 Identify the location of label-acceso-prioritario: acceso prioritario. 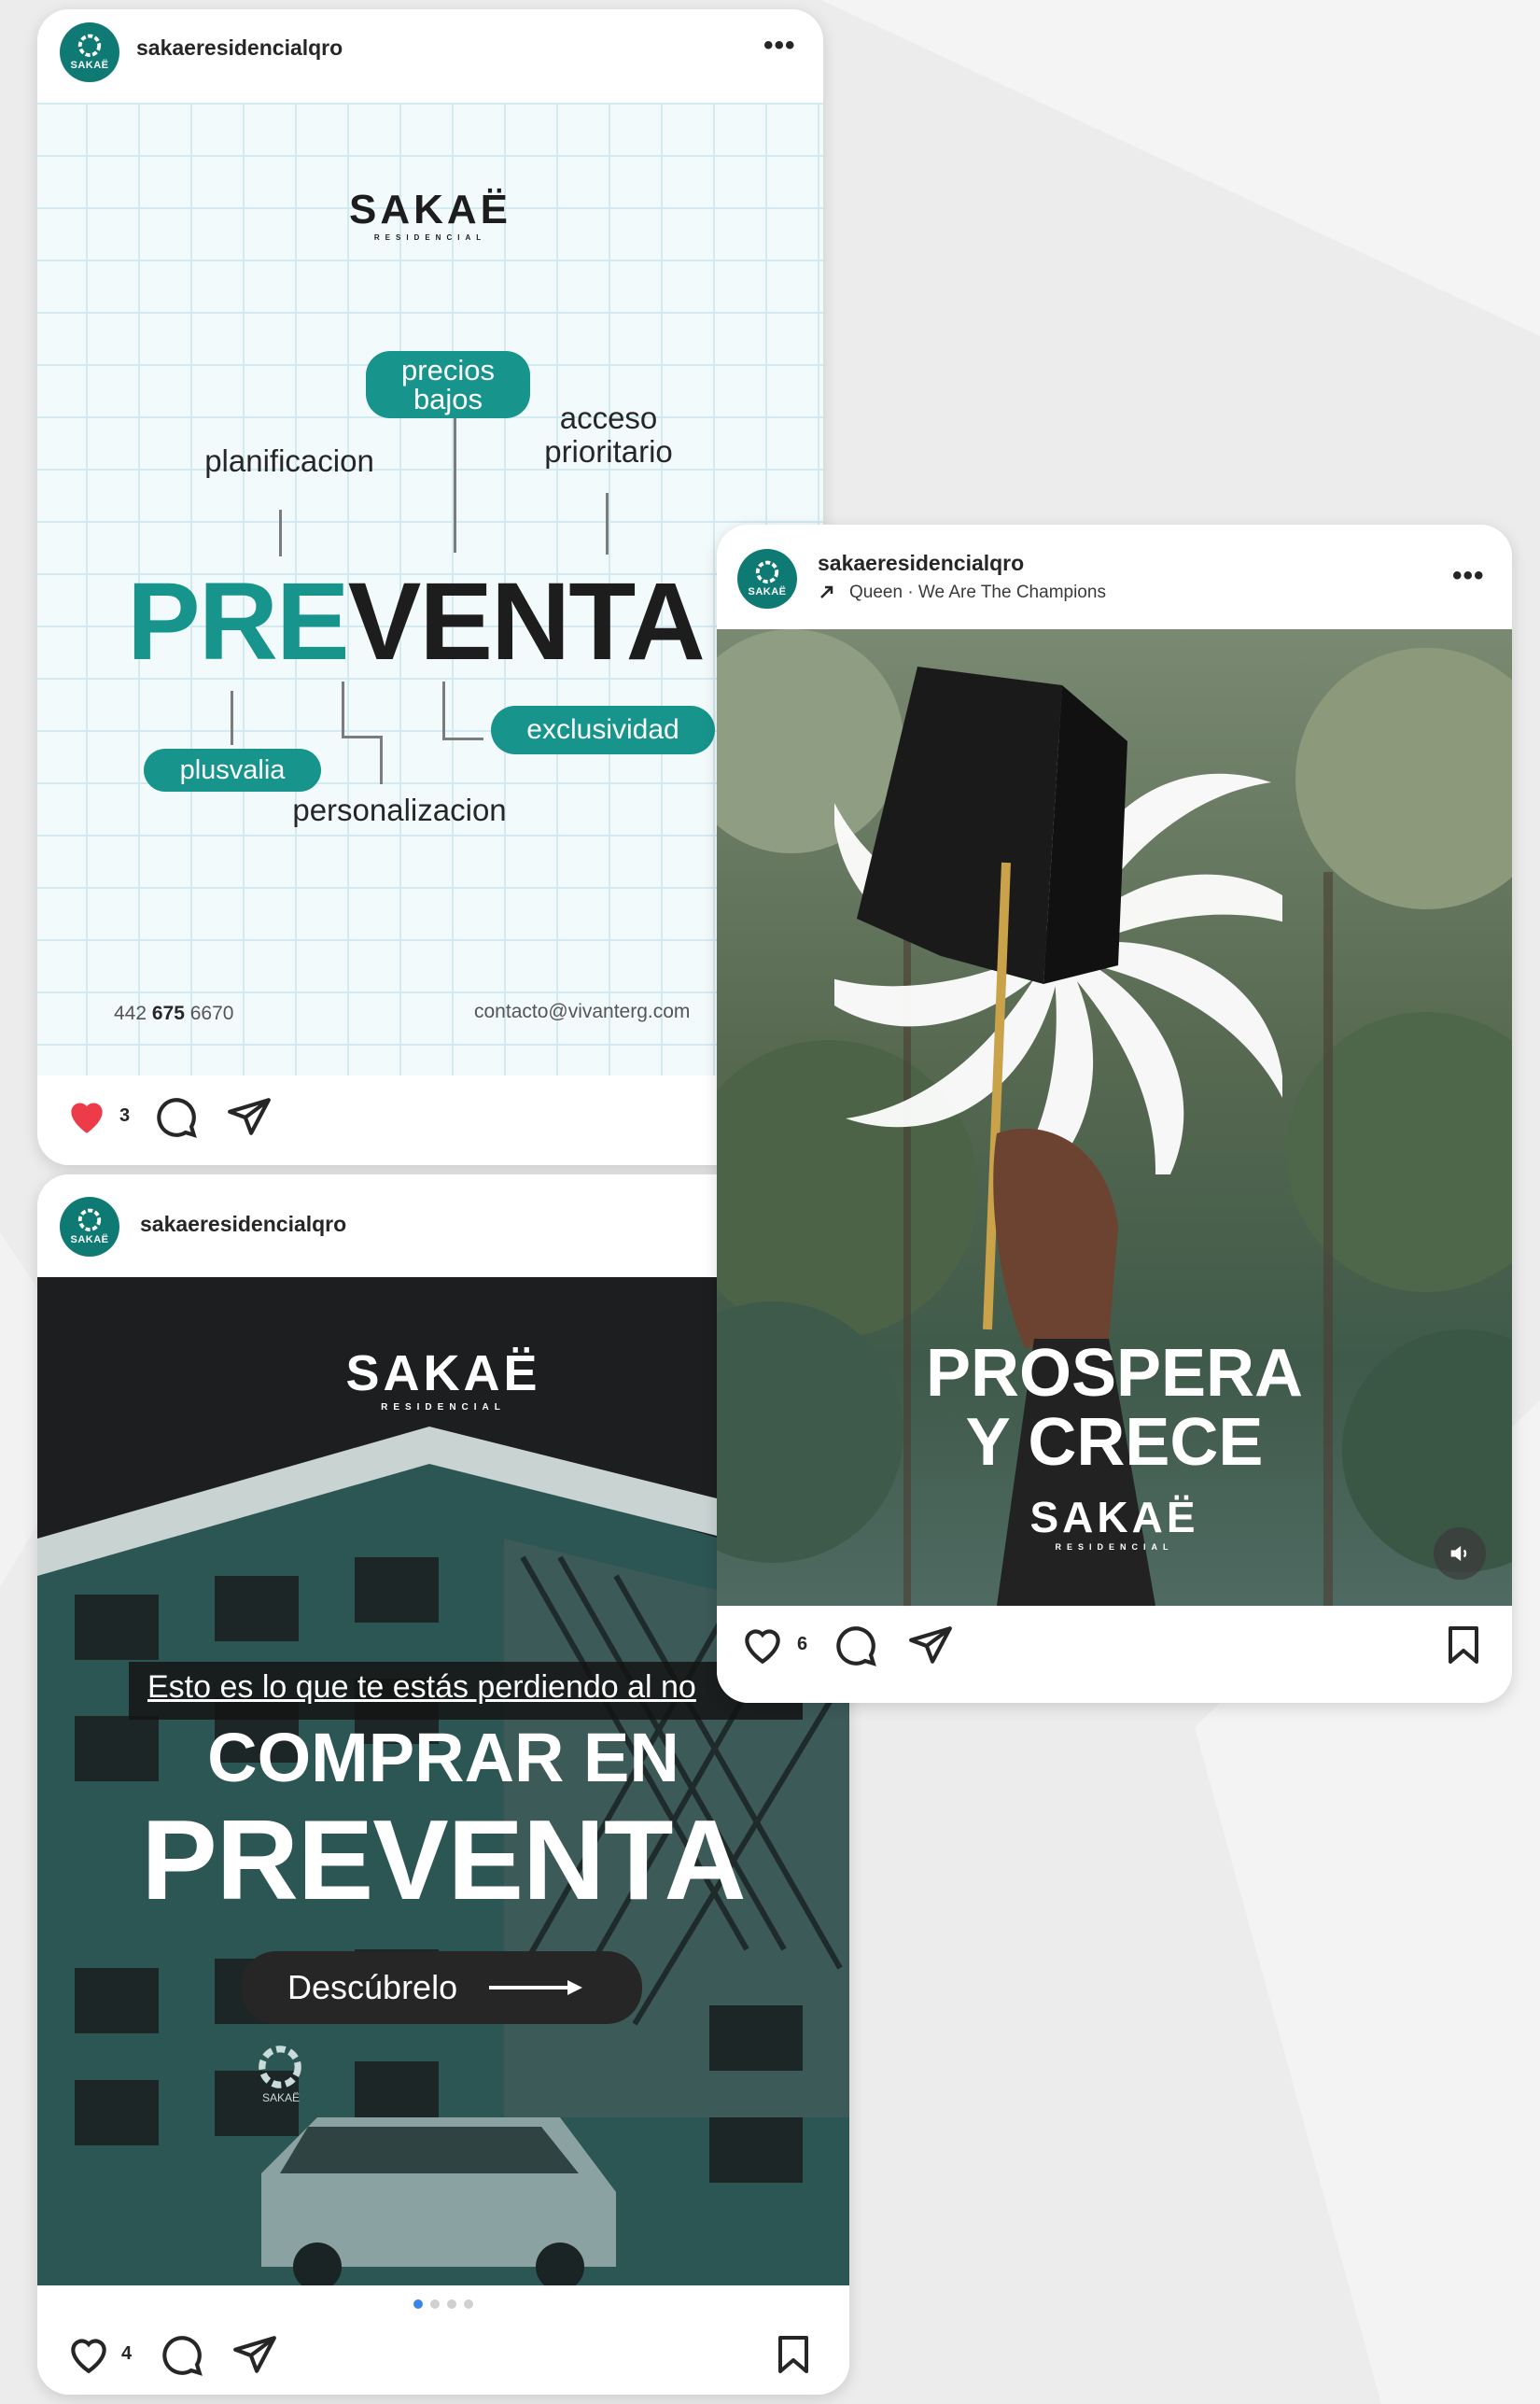
(608, 435).